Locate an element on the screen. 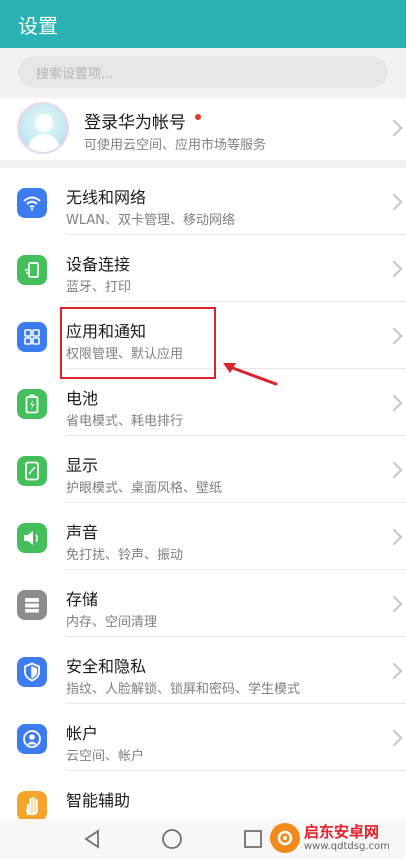 This screenshot has height=859, width=406. settings-item-wireless: 无线和网络 WLAN、双卡管理、移动网络 is located at coordinates (203, 201).